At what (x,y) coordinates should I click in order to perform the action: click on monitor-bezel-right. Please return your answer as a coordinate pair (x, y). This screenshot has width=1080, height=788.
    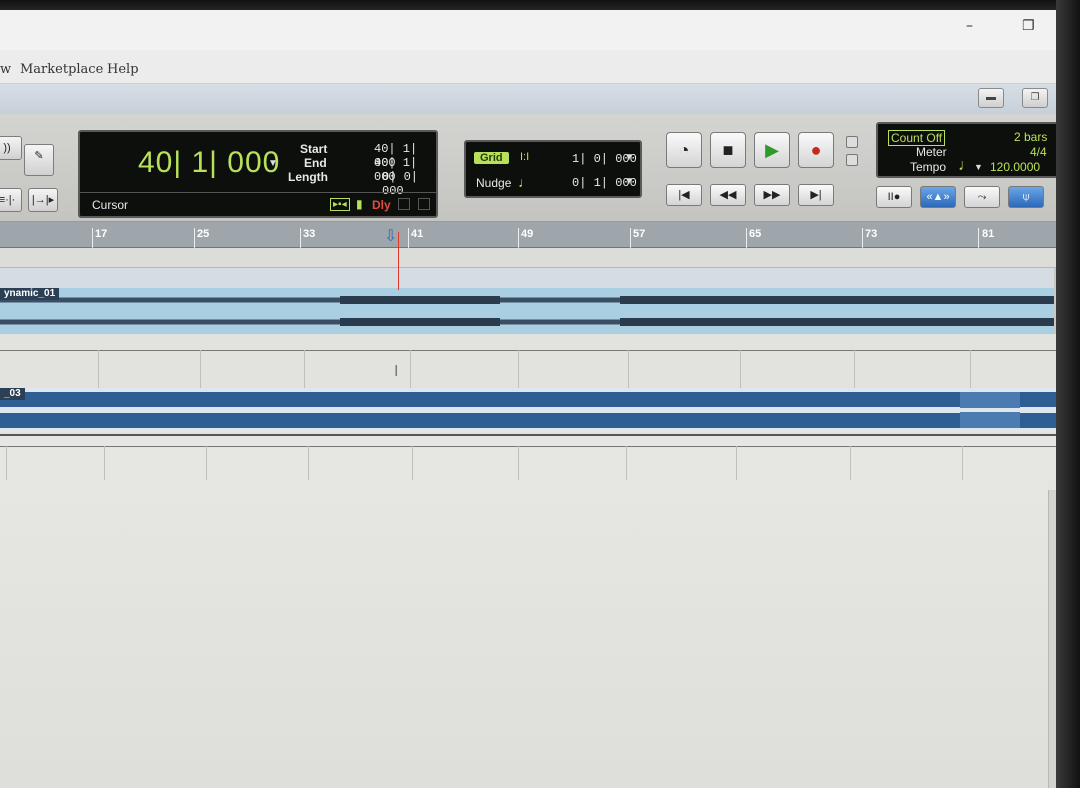
    Looking at the image, I should click on (1068, 394).